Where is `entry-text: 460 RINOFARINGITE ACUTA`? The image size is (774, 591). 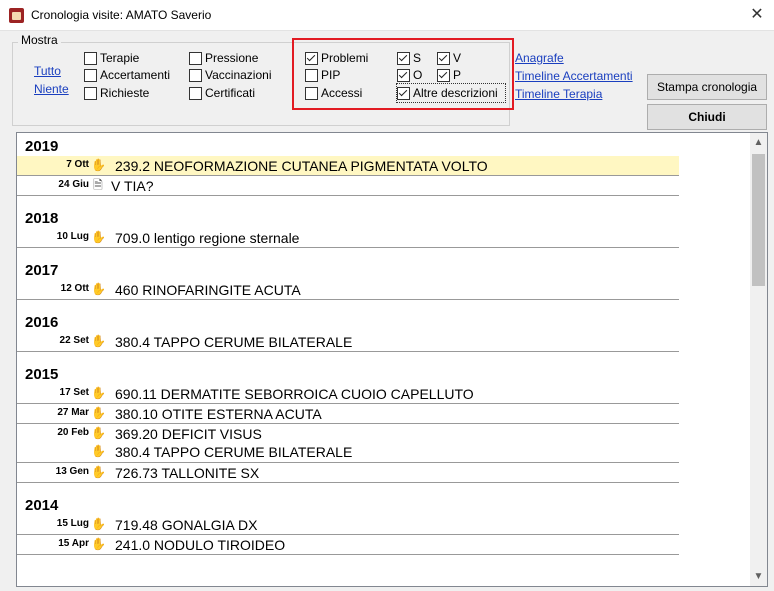
entry-text: 460 RINOFARINGITE ACUTA is located at coordinates (208, 290).